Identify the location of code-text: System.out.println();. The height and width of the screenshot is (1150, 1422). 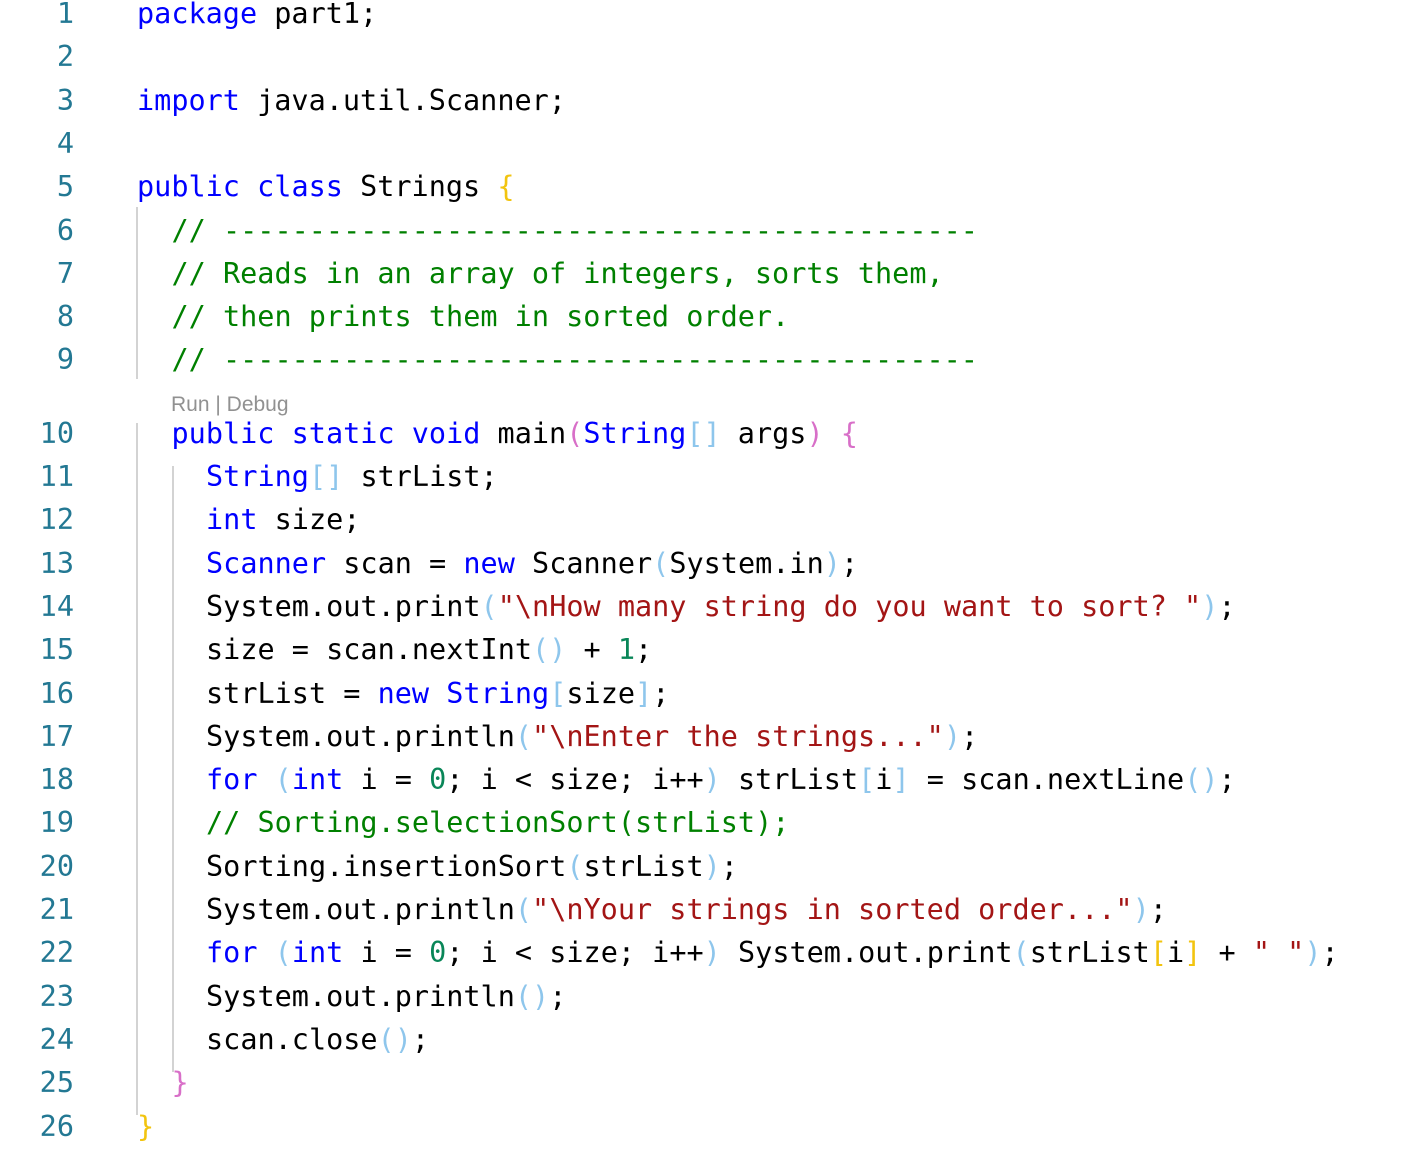
(386, 996).